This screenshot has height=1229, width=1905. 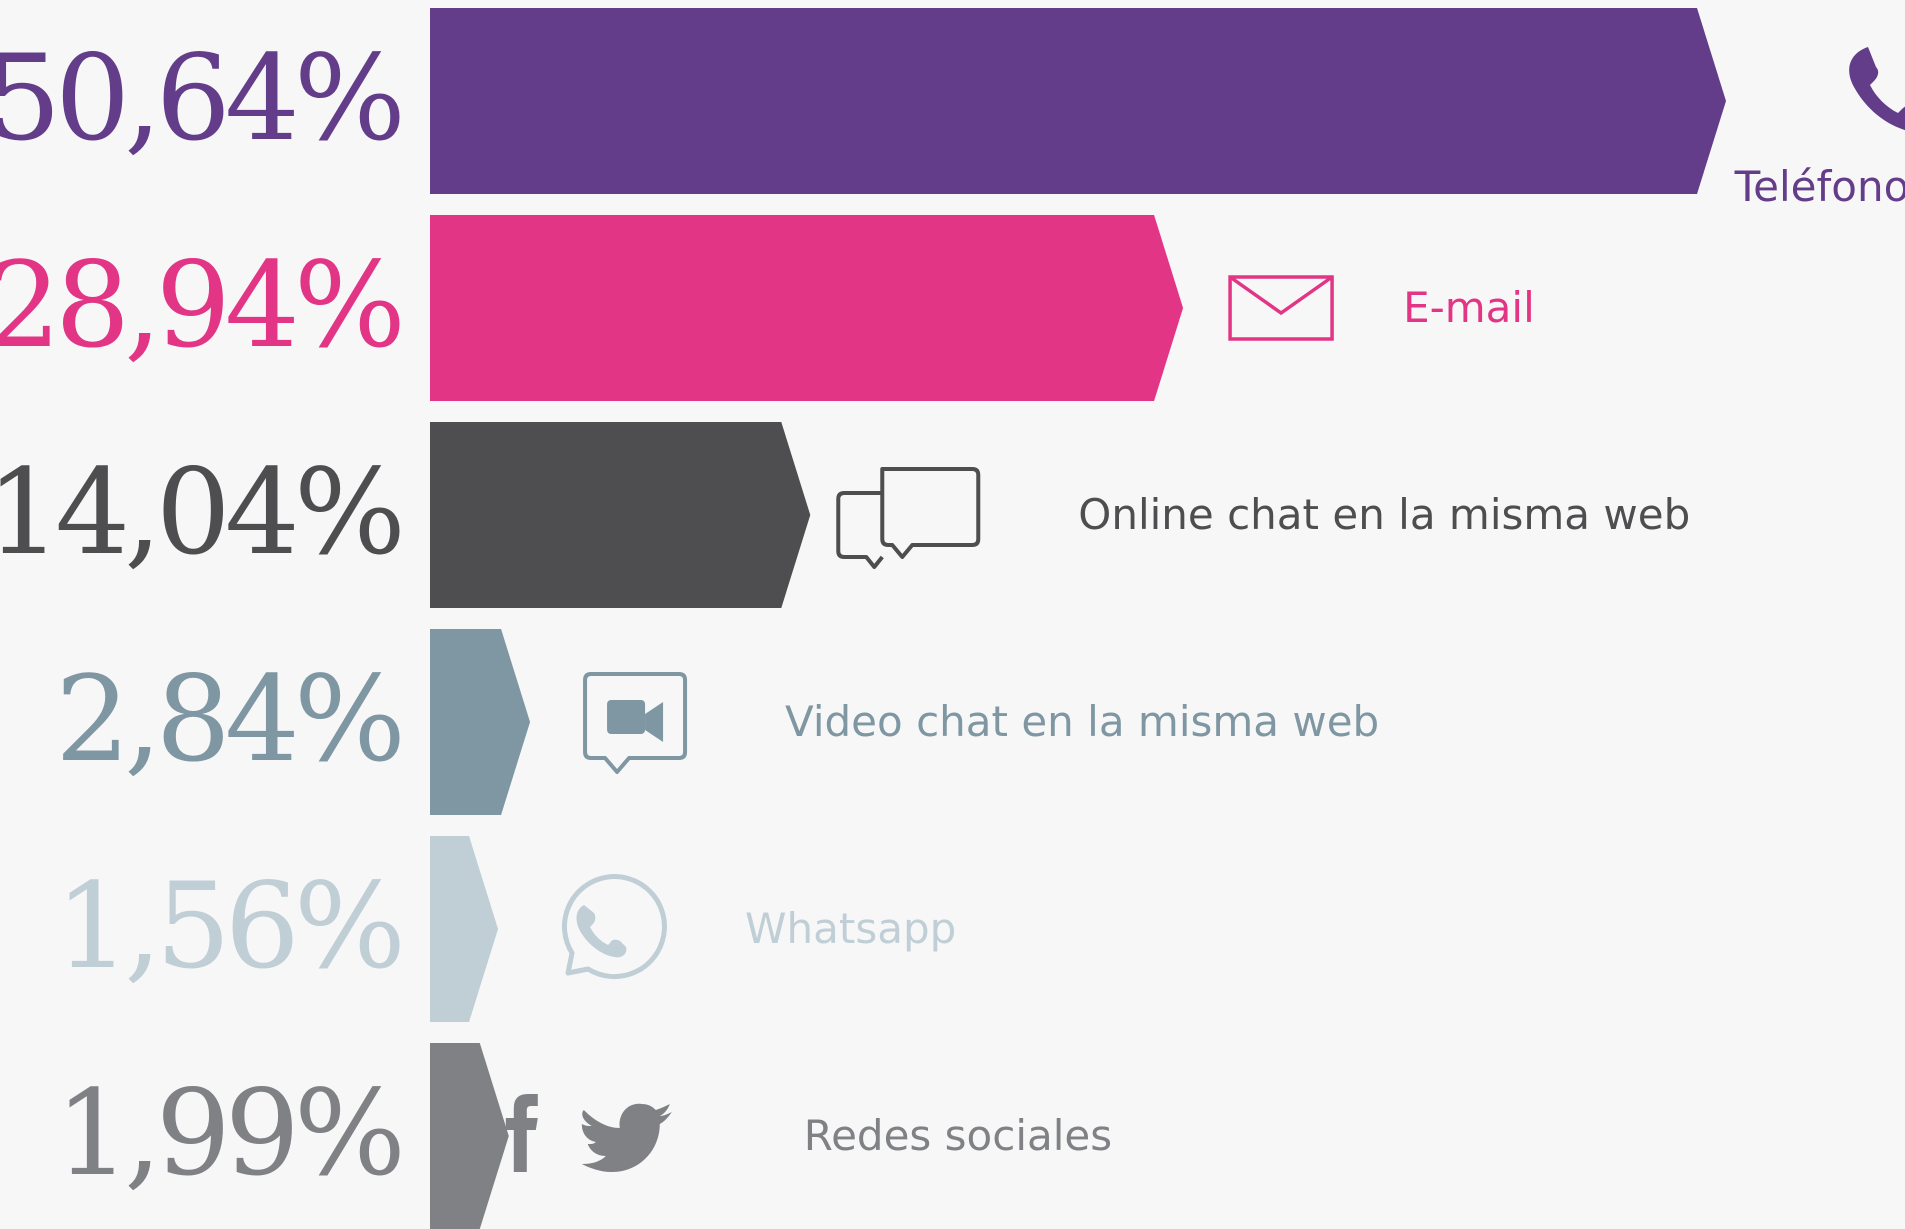 What do you see at coordinates (1384, 514) in the screenshot?
I see `category-label: Online chat en la misma web` at bounding box center [1384, 514].